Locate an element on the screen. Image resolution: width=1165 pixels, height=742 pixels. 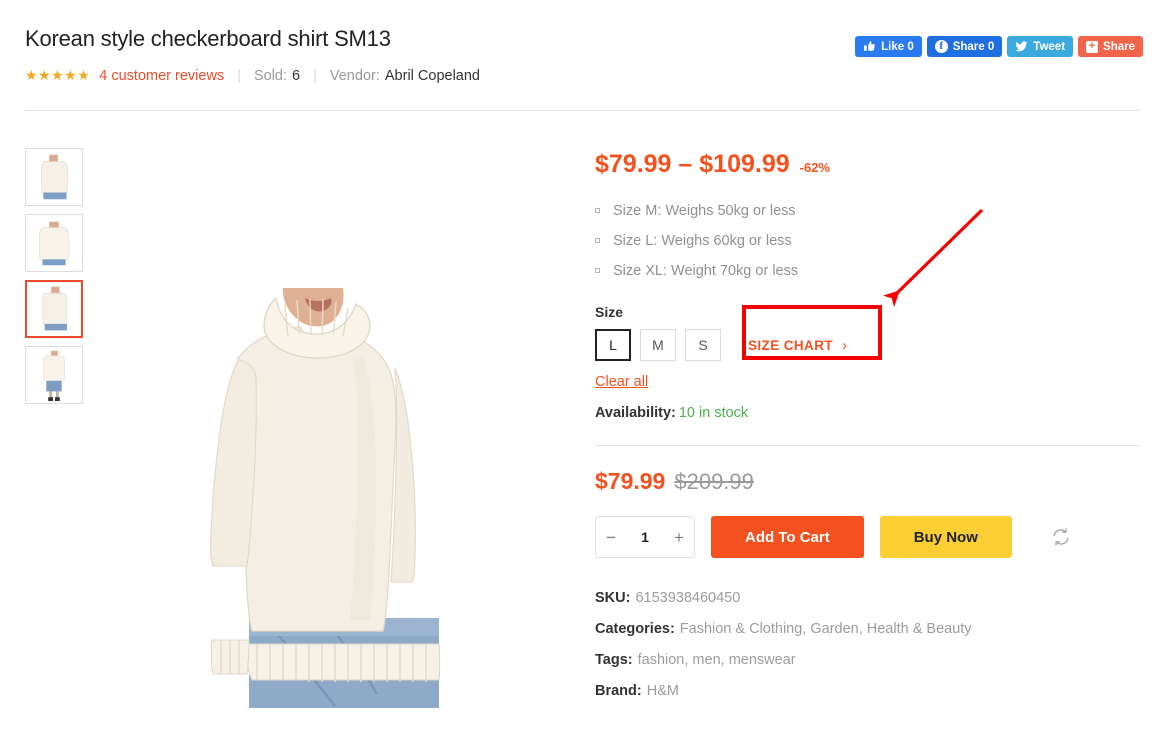
vendor-name: Abril Copeland is located at coordinates (432, 76).